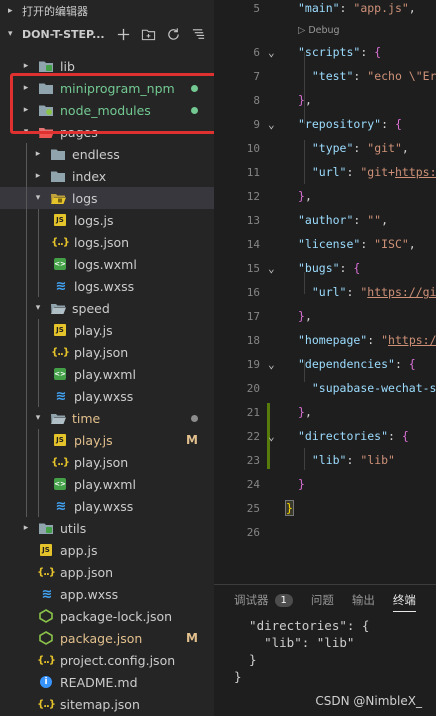 Image resolution: width=436 pixels, height=716 pixels. Describe the element at coordinates (107, 440) in the screenshot. I see `tree-file-play-js: ▸JSplay.jsM` at that location.